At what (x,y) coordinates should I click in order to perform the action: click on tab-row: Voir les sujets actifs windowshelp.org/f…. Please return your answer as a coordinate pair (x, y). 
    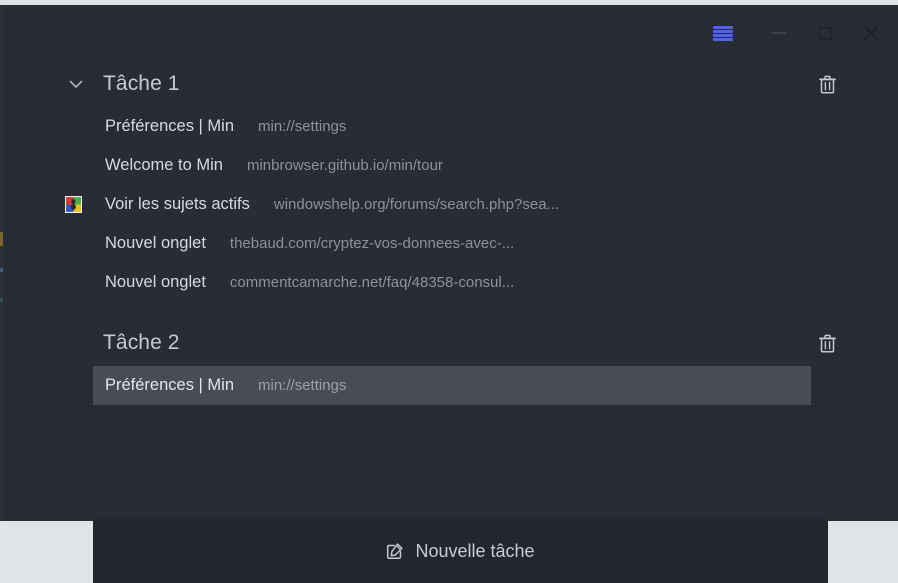
    Looking at the image, I should click on (438, 204).